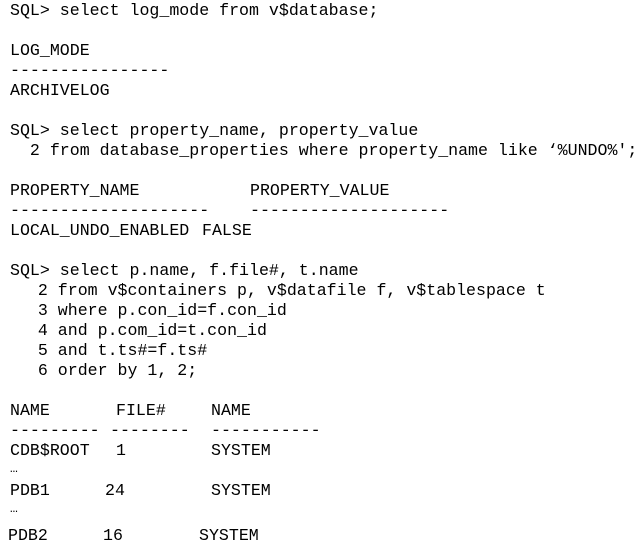 The image size is (643, 555). I want to click on query1-column-header: LOG_MODE, so click(50, 50).